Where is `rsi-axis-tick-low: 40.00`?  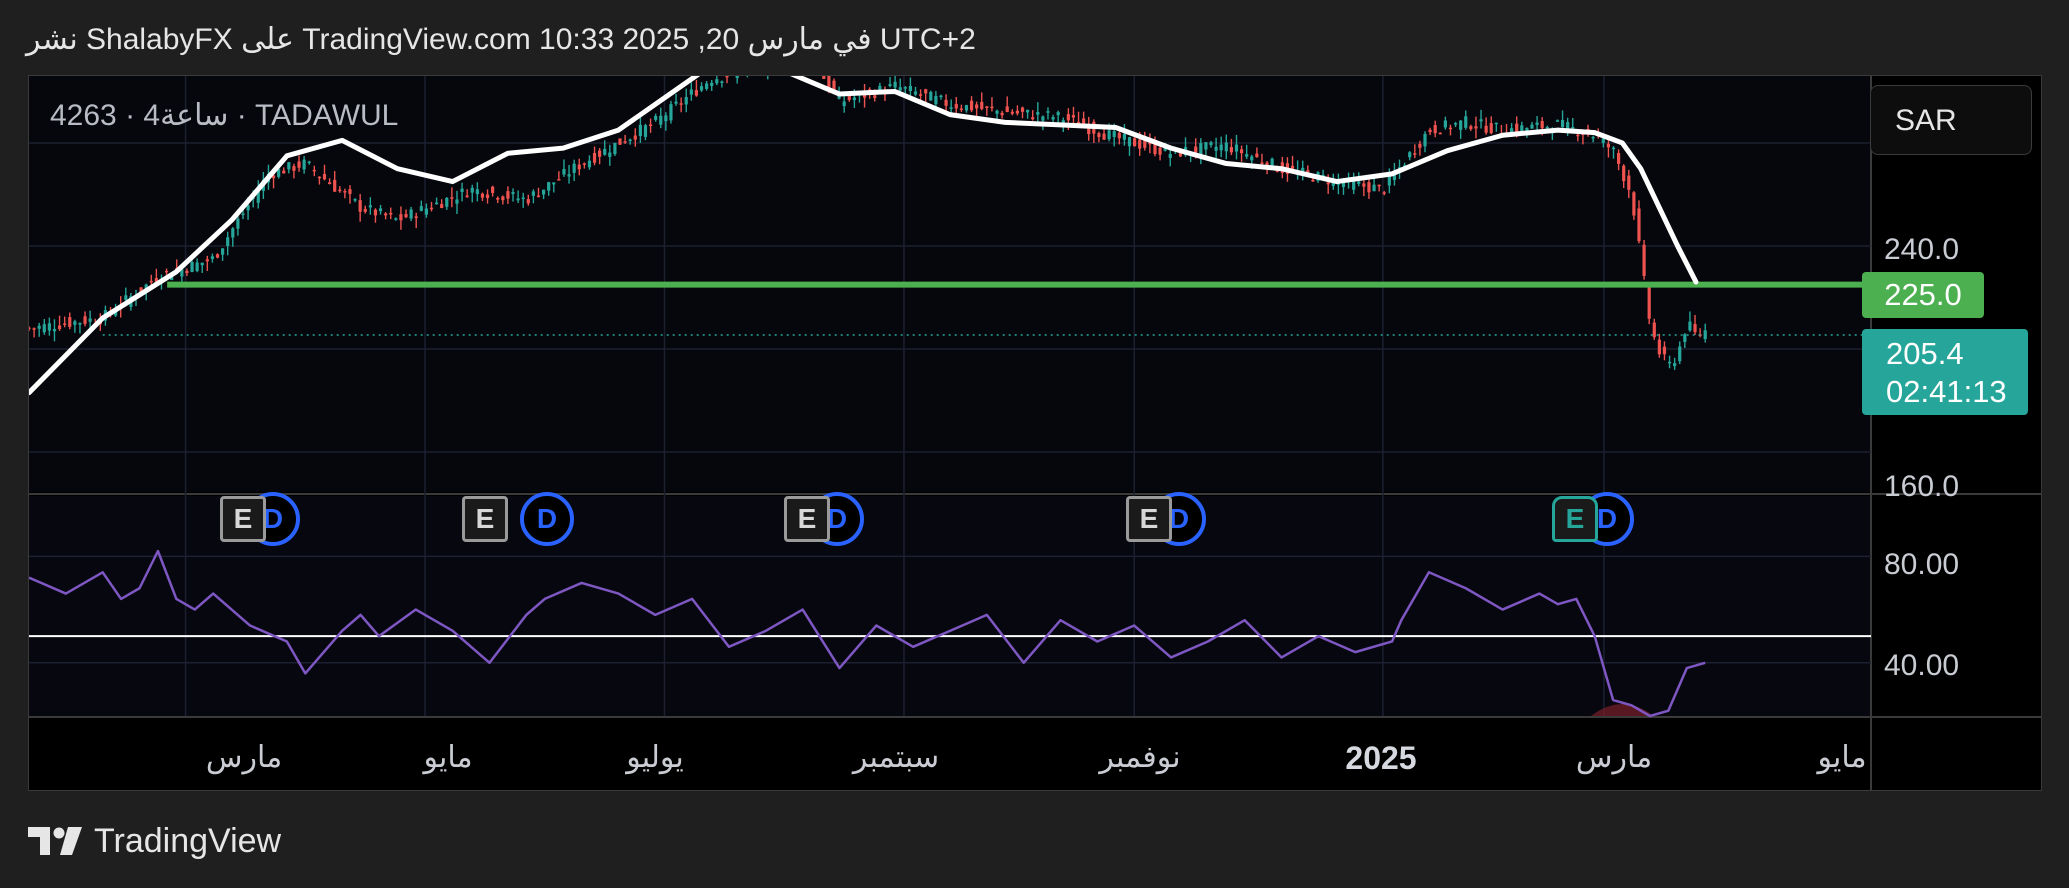
rsi-axis-tick-low: 40.00 is located at coordinates (1922, 665).